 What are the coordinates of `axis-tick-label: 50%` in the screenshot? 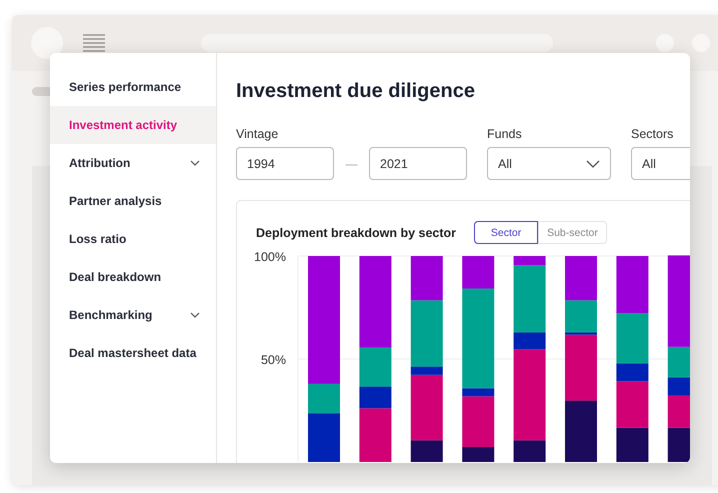 It's located at (273, 360).